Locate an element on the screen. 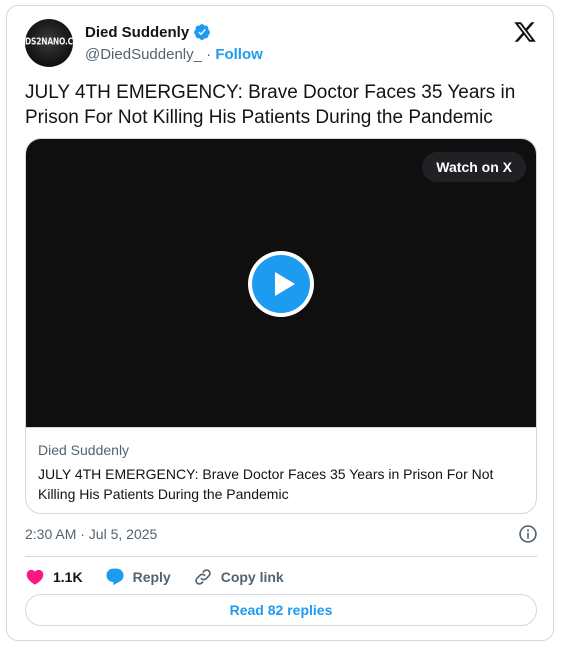 This screenshot has width=568, height=650. heart-icon is located at coordinates (35, 577).